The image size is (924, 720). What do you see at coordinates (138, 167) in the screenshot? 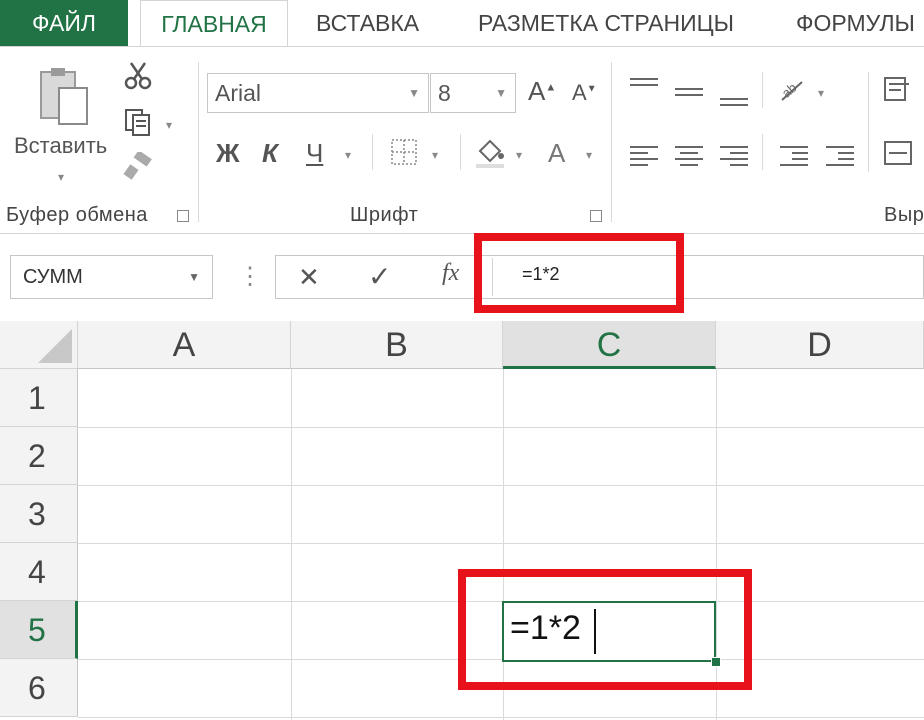
I see `format-painter-icon` at bounding box center [138, 167].